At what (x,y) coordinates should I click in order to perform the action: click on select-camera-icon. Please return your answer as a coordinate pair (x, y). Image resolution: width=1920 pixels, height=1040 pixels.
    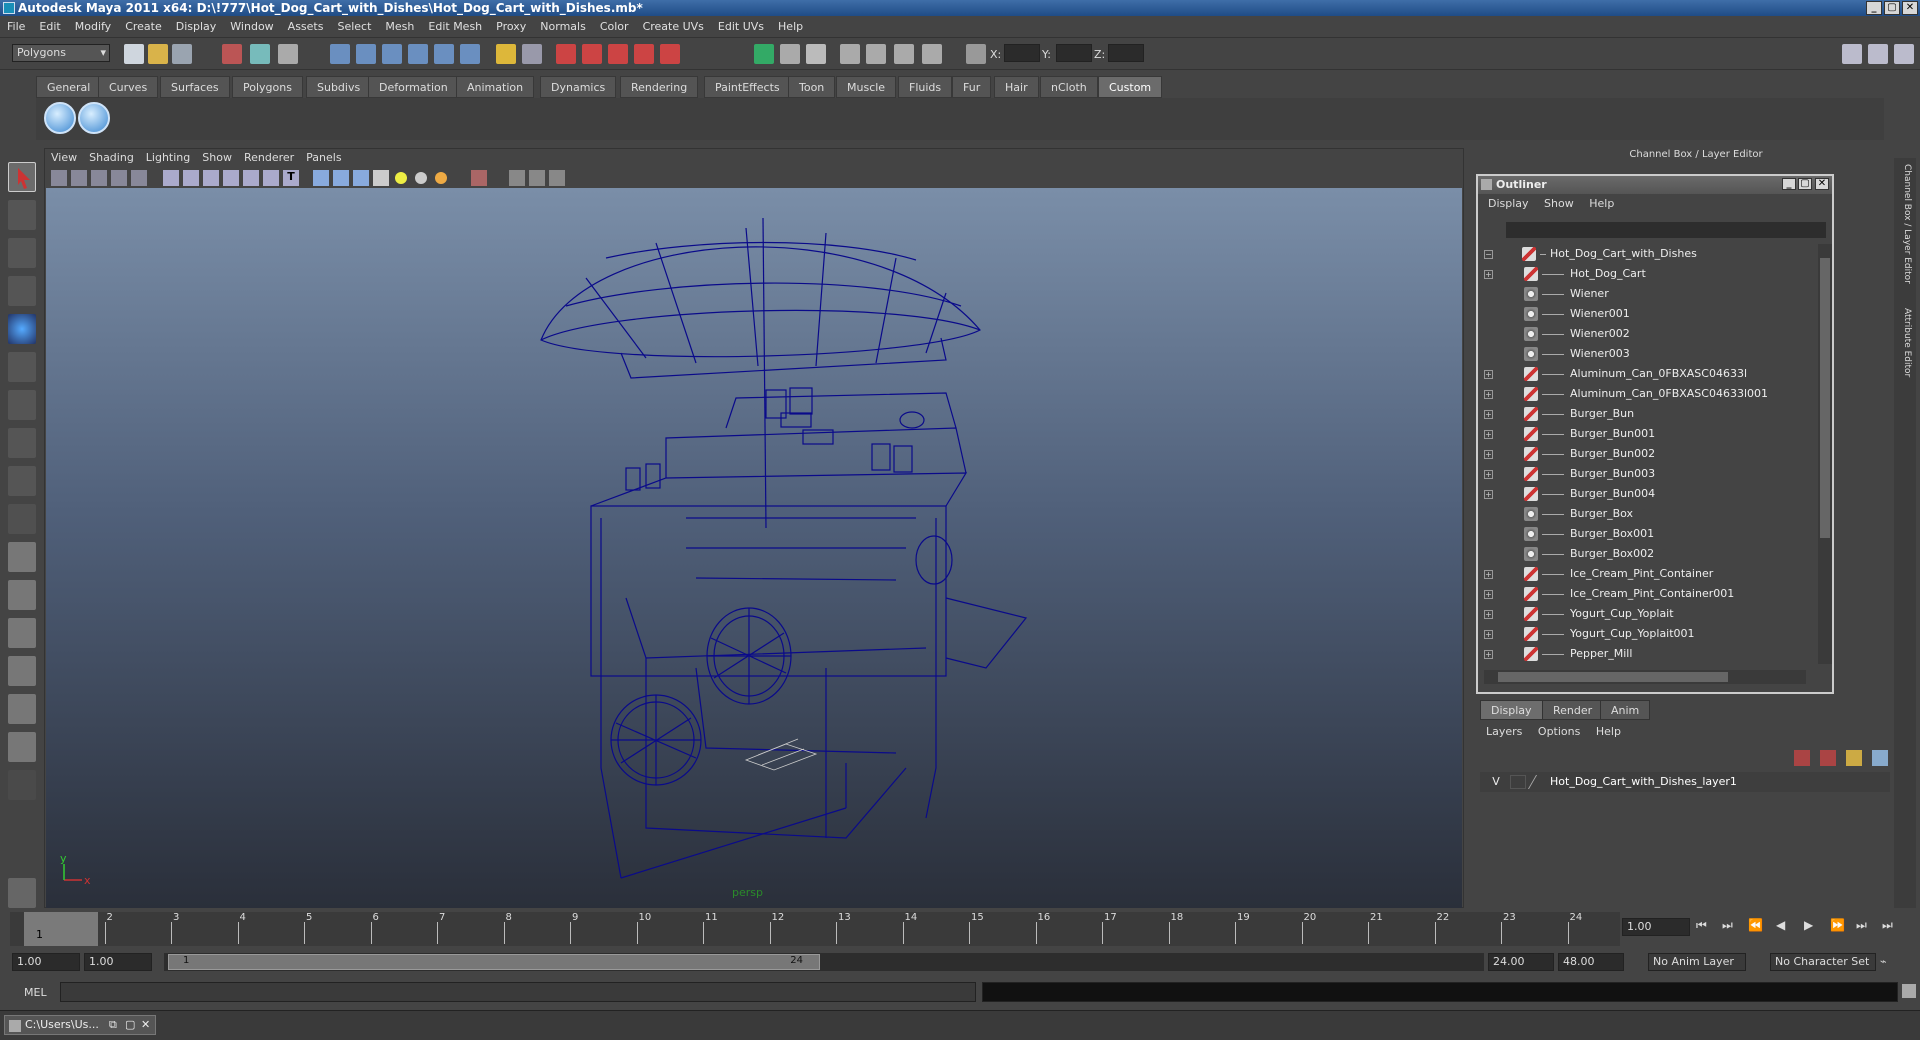
    Looking at the image, I should click on (479, 178).